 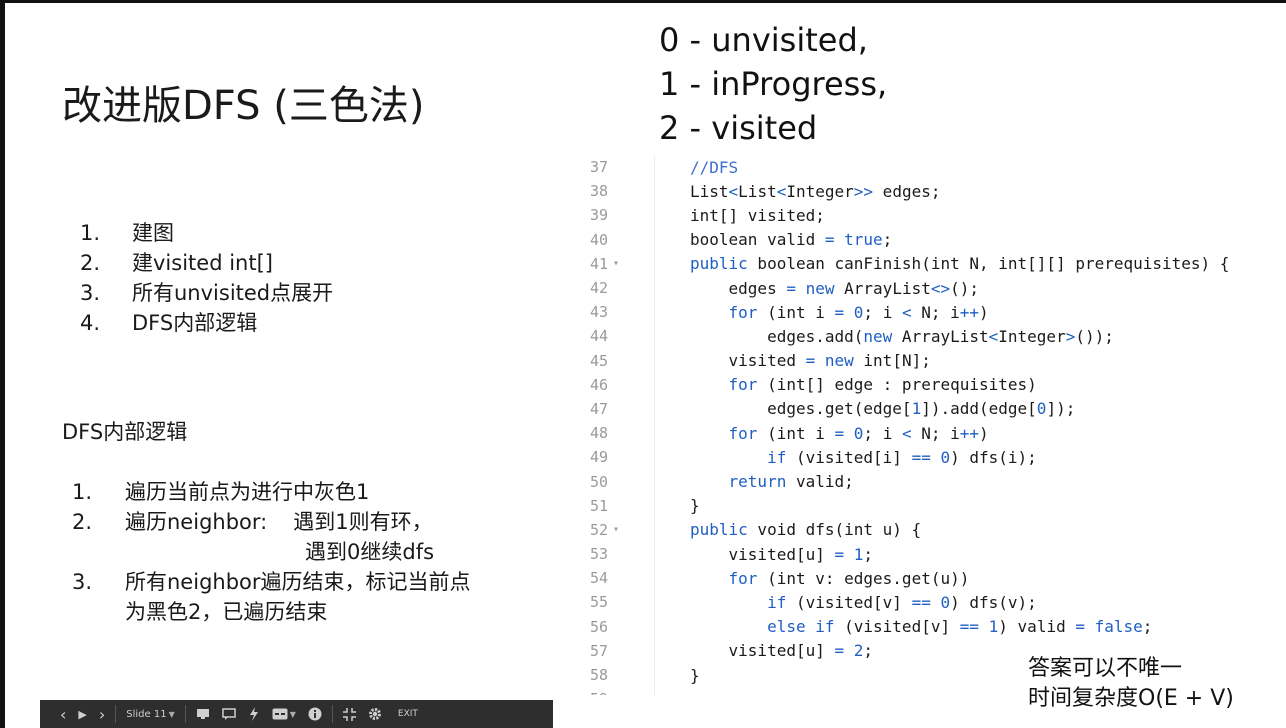 What do you see at coordinates (598, 312) in the screenshot?
I see `line-number: 43` at bounding box center [598, 312].